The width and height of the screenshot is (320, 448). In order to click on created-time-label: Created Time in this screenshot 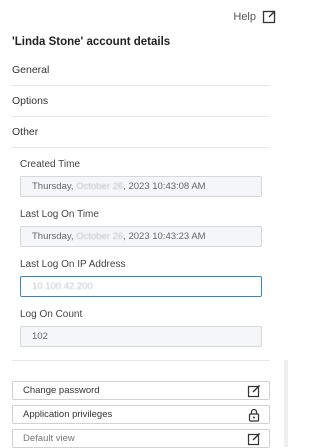, I will do `click(50, 164)`.